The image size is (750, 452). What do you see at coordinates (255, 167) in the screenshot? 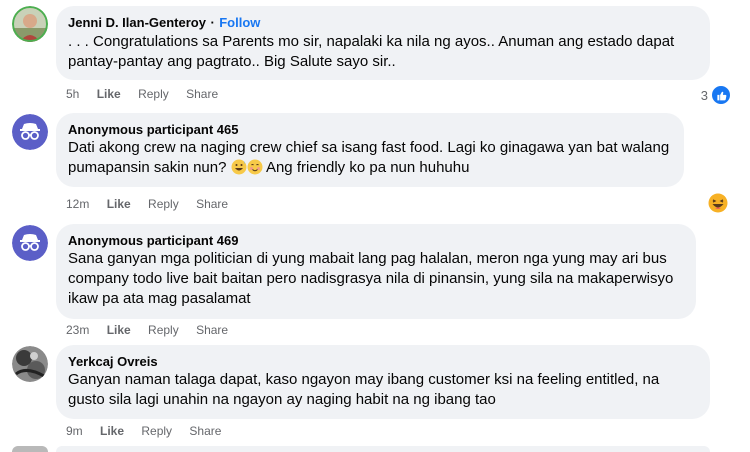
I see `blush-emoji-icon` at bounding box center [255, 167].